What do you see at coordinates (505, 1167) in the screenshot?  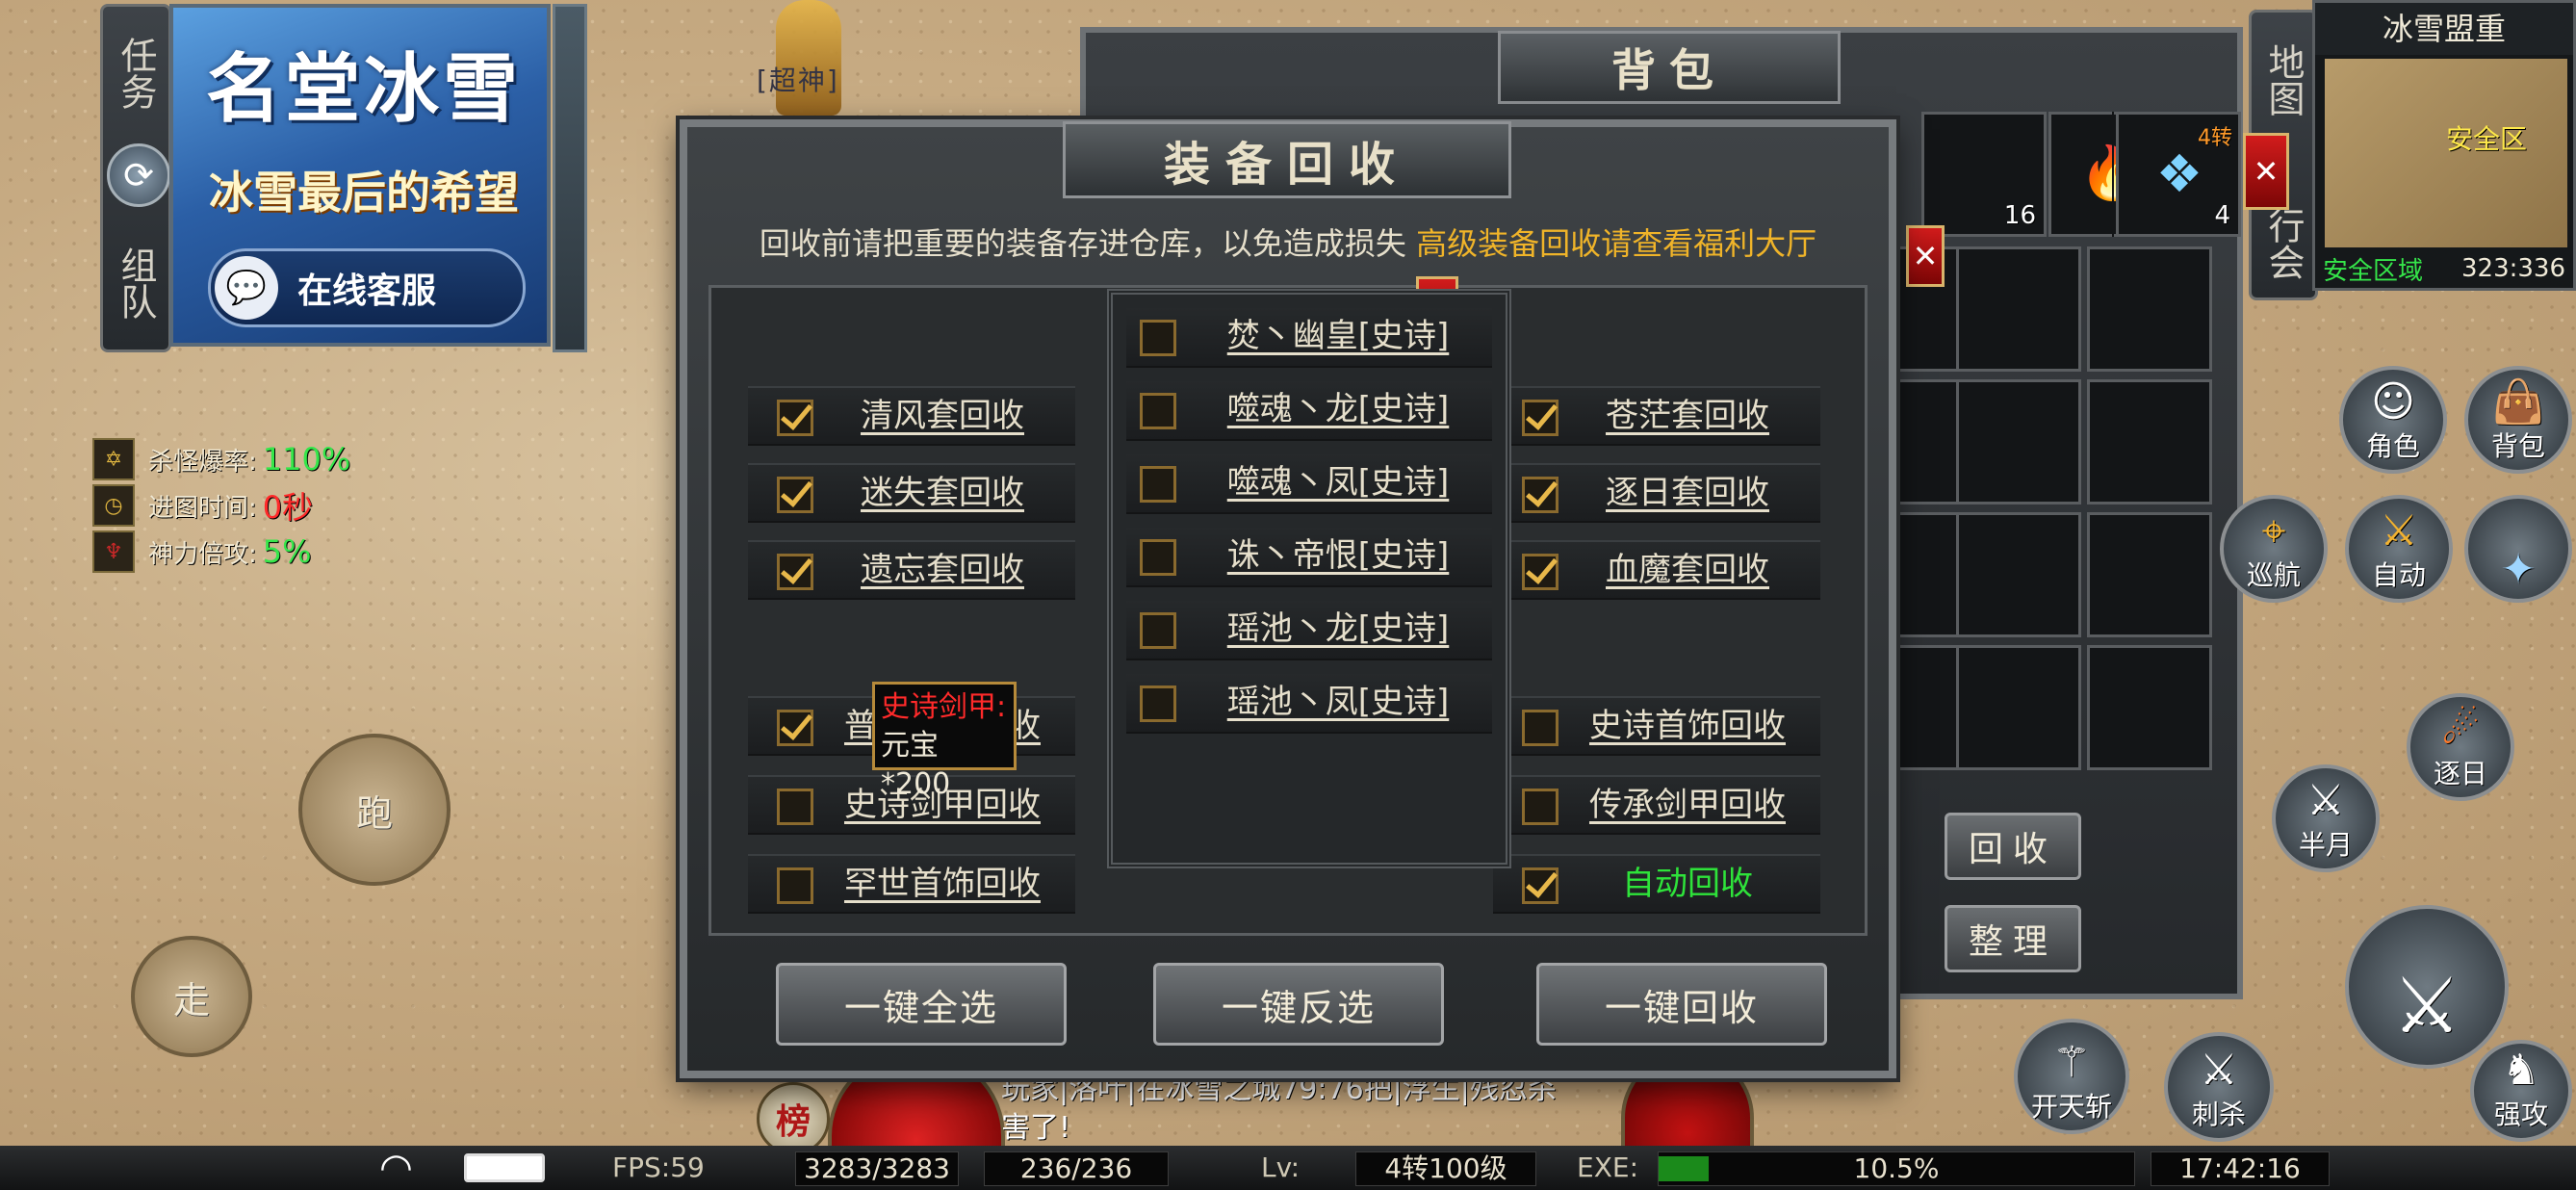 I see `battery-icon` at bounding box center [505, 1167].